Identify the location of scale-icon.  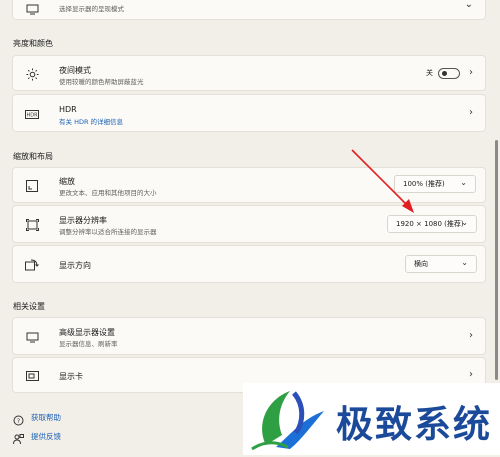
(32, 186).